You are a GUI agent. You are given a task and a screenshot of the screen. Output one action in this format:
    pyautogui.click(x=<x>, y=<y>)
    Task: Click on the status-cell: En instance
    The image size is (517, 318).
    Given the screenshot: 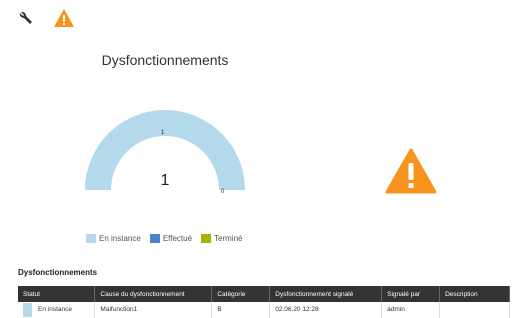 What is the action you would take?
    pyautogui.click(x=57, y=310)
    